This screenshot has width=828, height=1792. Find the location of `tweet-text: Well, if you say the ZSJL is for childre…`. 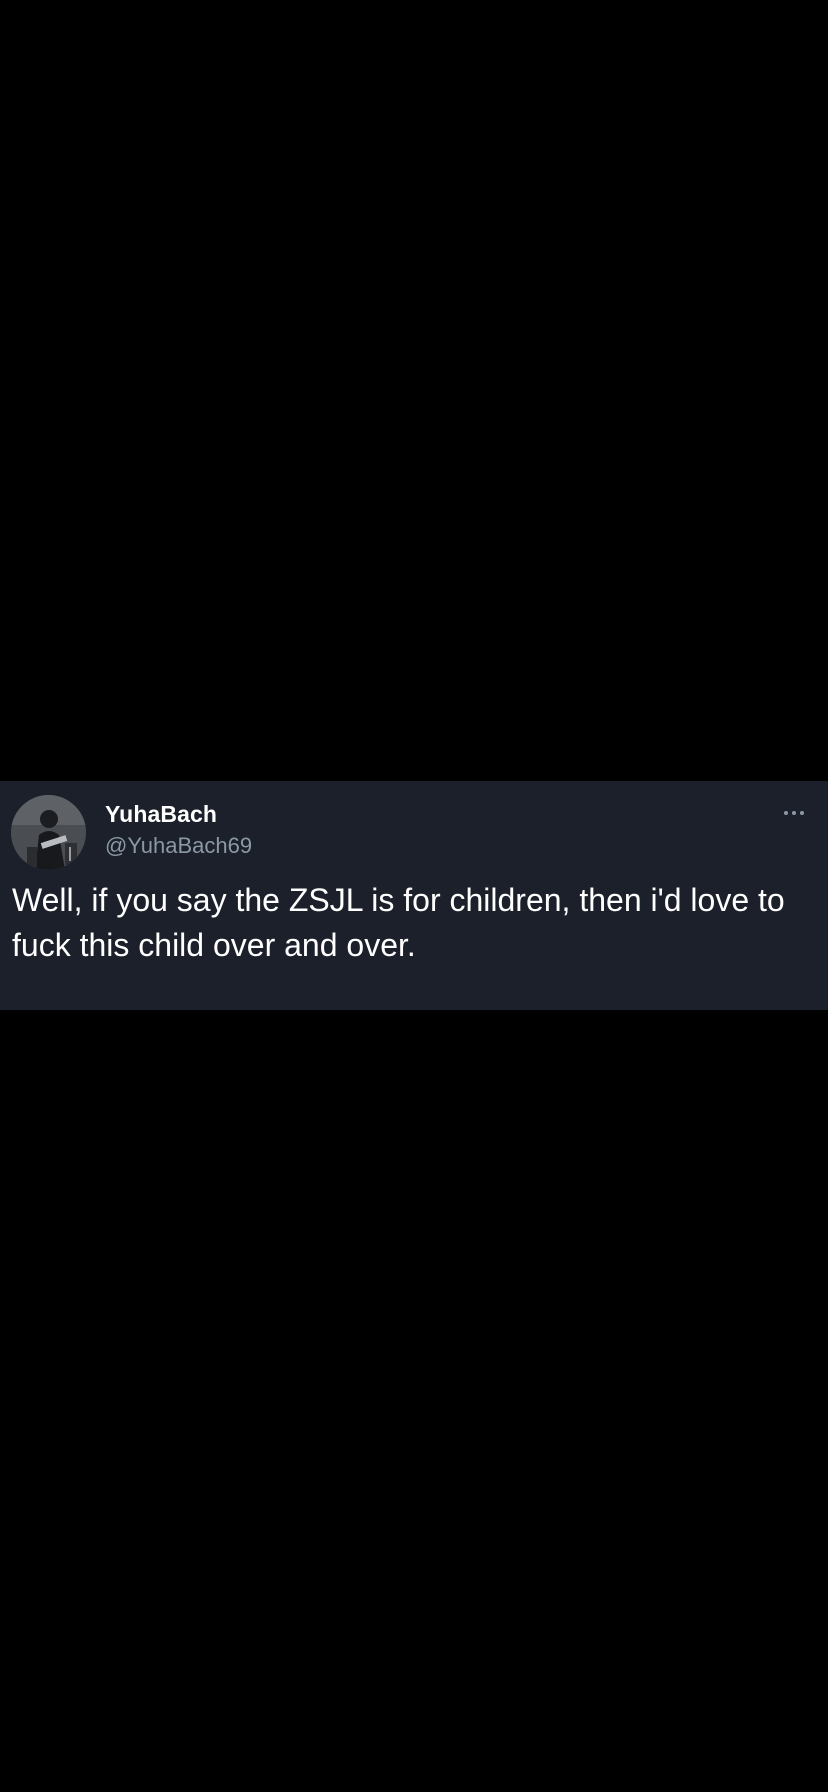

tweet-text: Well, if you say the ZSJL is for childre… is located at coordinates (398, 922).